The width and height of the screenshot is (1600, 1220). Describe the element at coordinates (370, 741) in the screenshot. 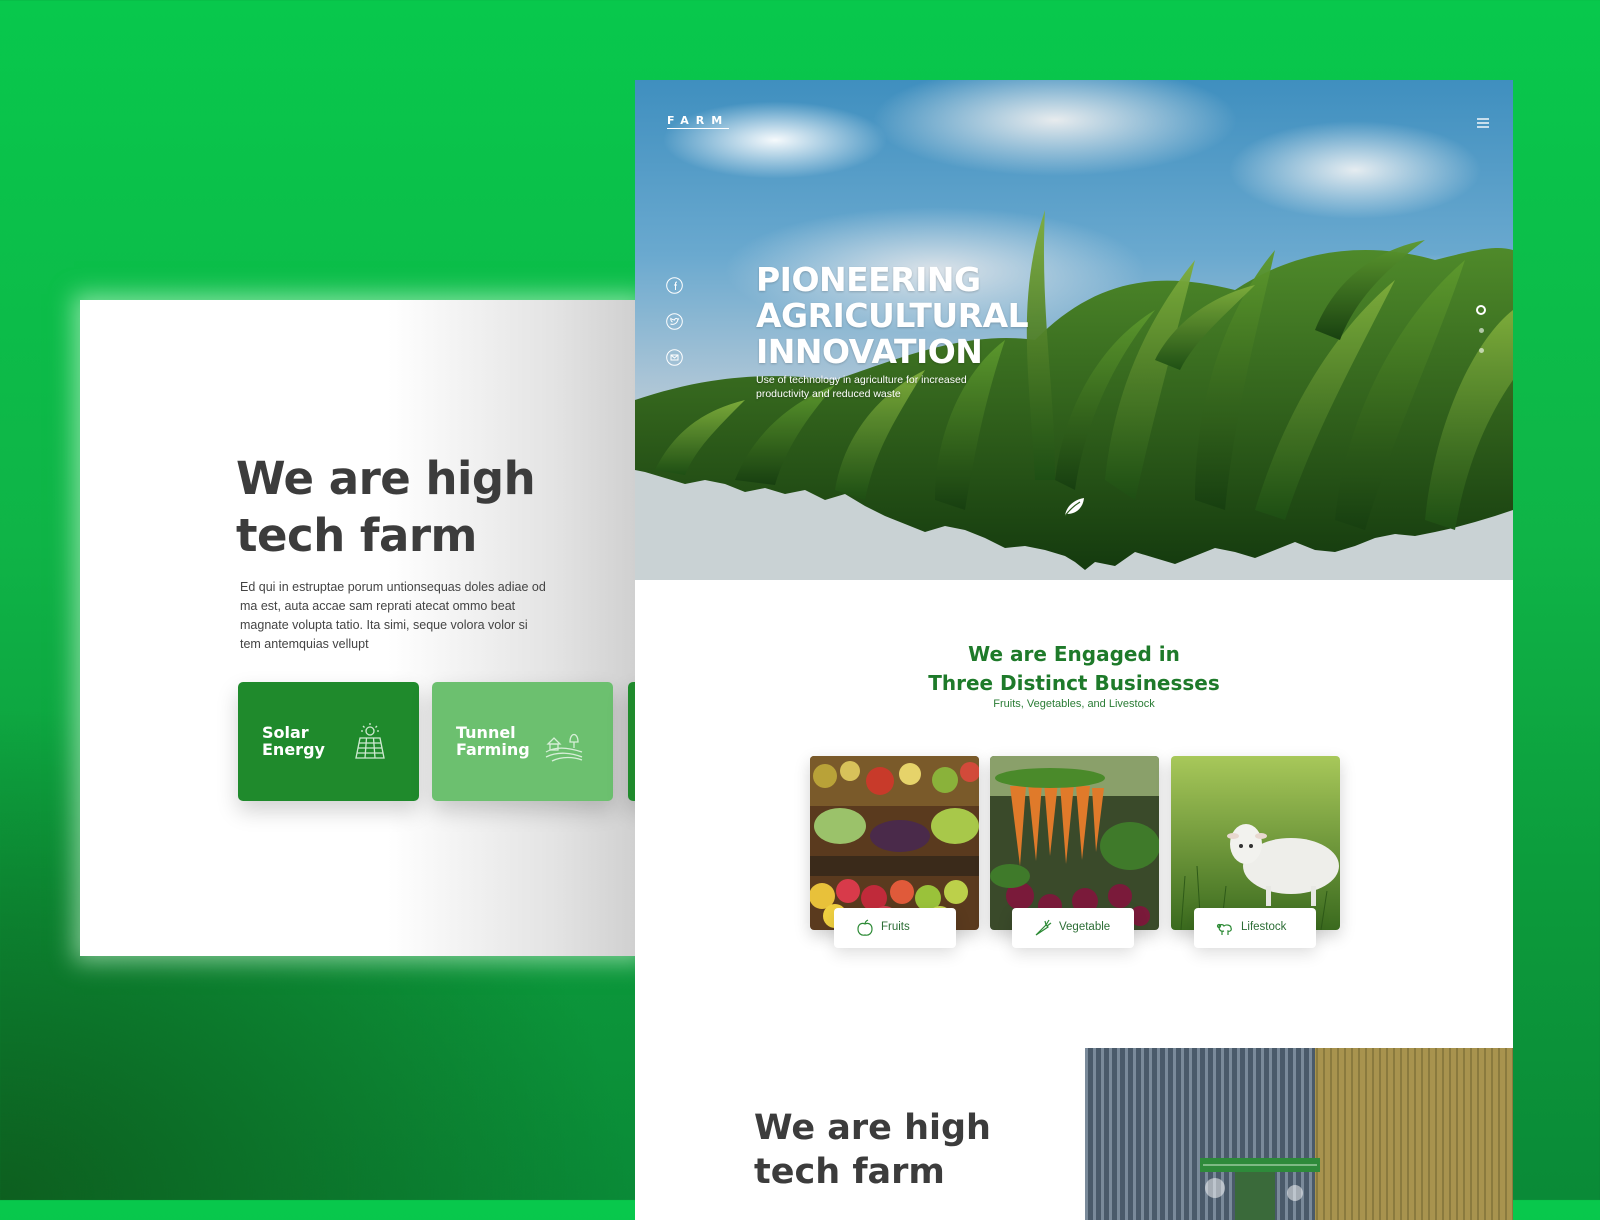

I see `solar-panel-icon` at that location.